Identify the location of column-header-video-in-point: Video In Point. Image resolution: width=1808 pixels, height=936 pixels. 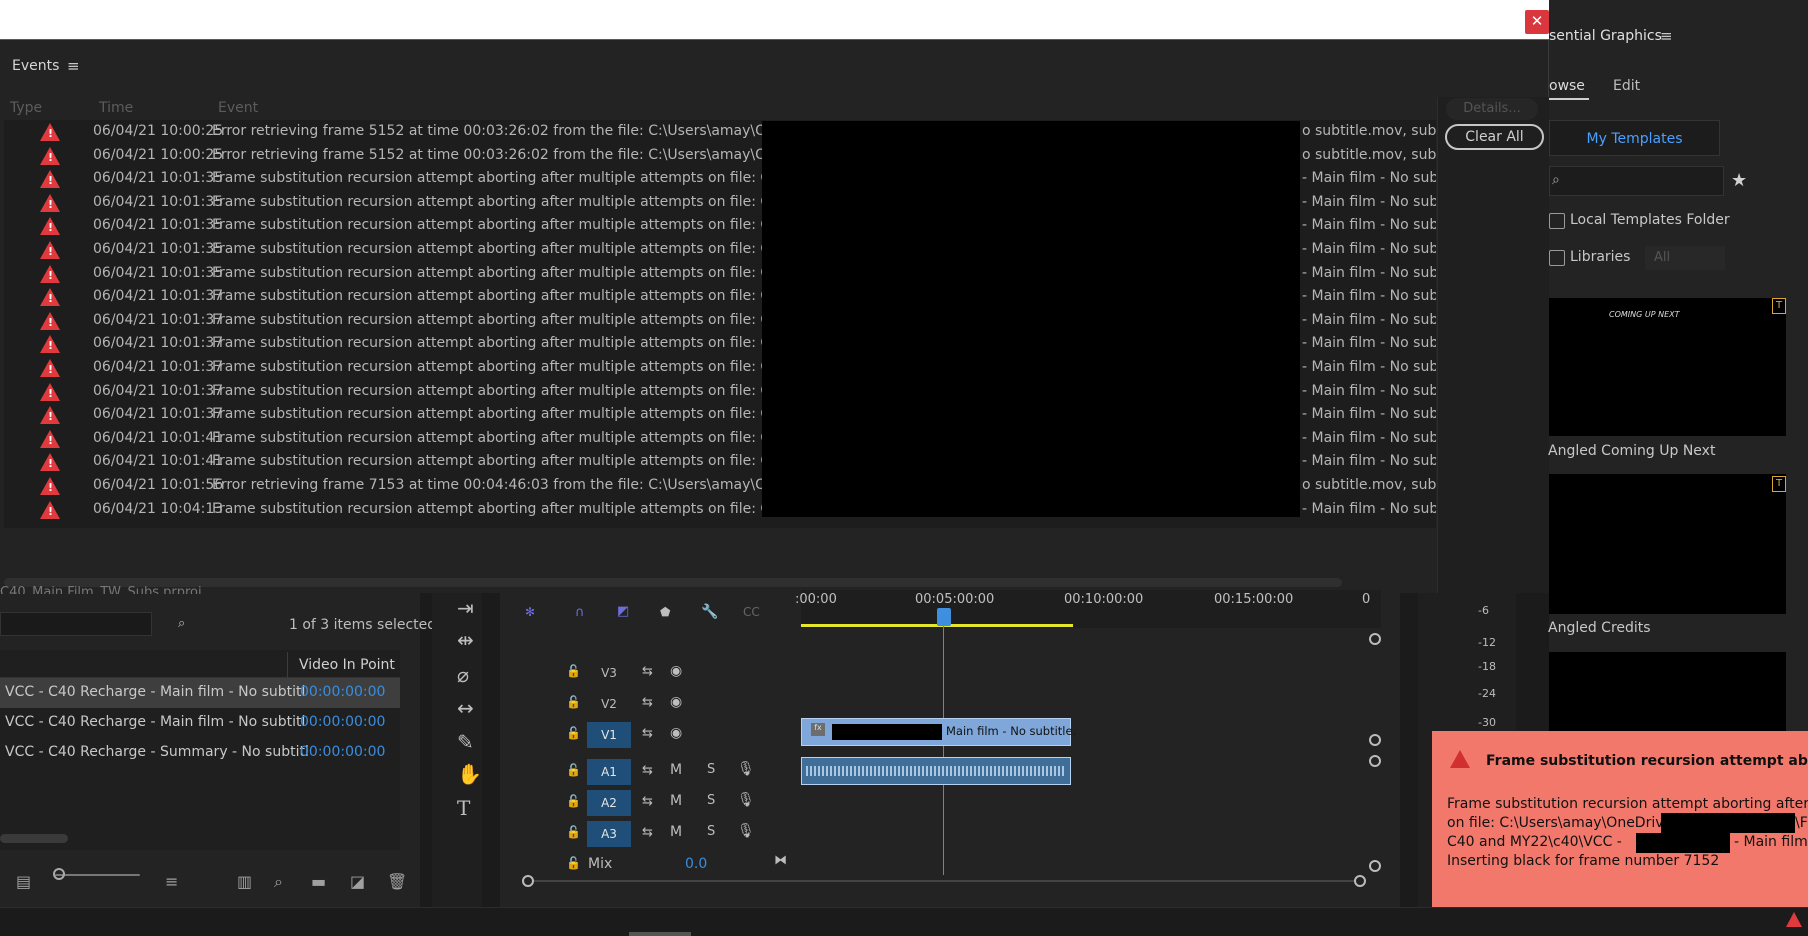
(347, 665).